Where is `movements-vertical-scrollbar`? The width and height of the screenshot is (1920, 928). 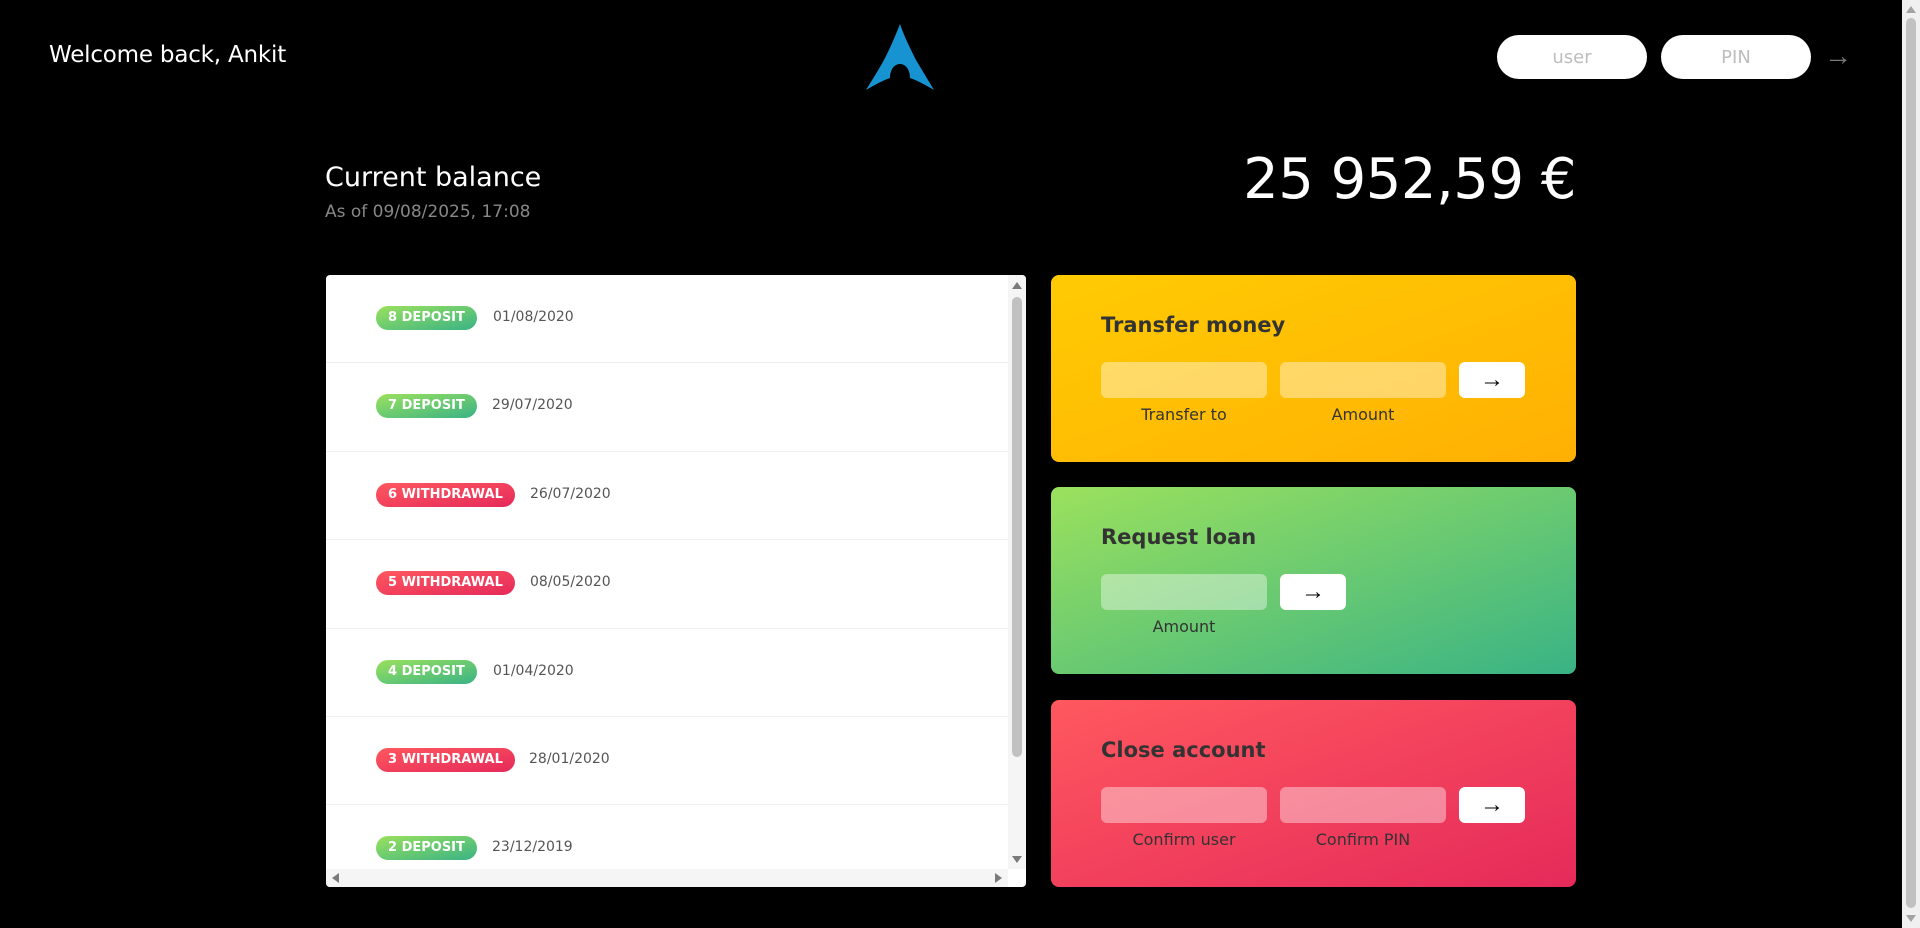
movements-vertical-scrollbar is located at coordinates (1017, 572).